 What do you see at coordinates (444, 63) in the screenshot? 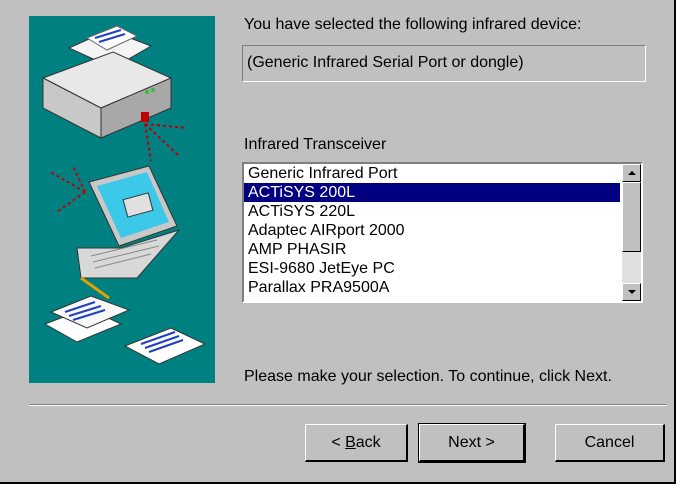
I see `selected-device-field: (Generic Infrared Serial Port or dongle)` at bounding box center [444, 63].